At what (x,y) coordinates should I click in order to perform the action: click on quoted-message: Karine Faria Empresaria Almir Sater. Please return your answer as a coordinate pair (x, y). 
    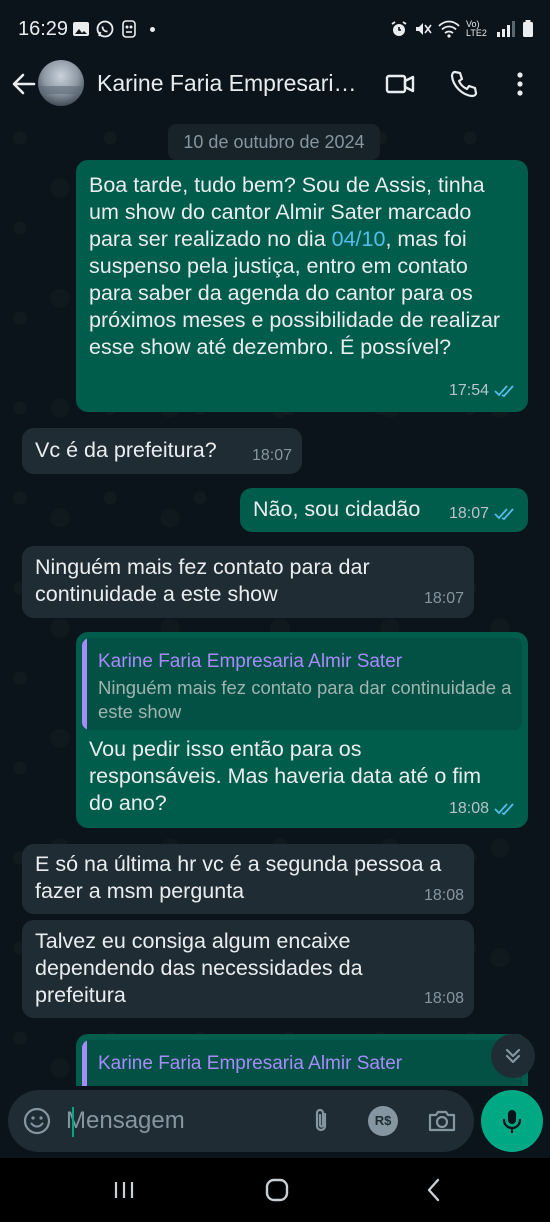
    Looking at the image, I should click on (302, 1063).